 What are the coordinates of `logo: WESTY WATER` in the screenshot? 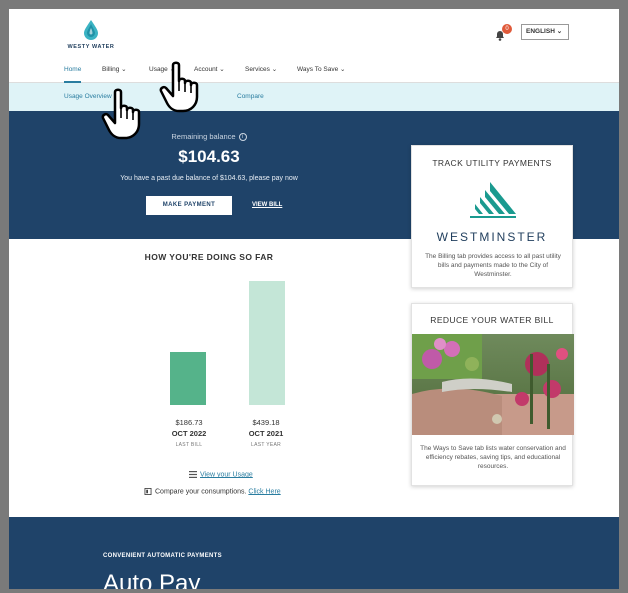 It's located at (91, 39).